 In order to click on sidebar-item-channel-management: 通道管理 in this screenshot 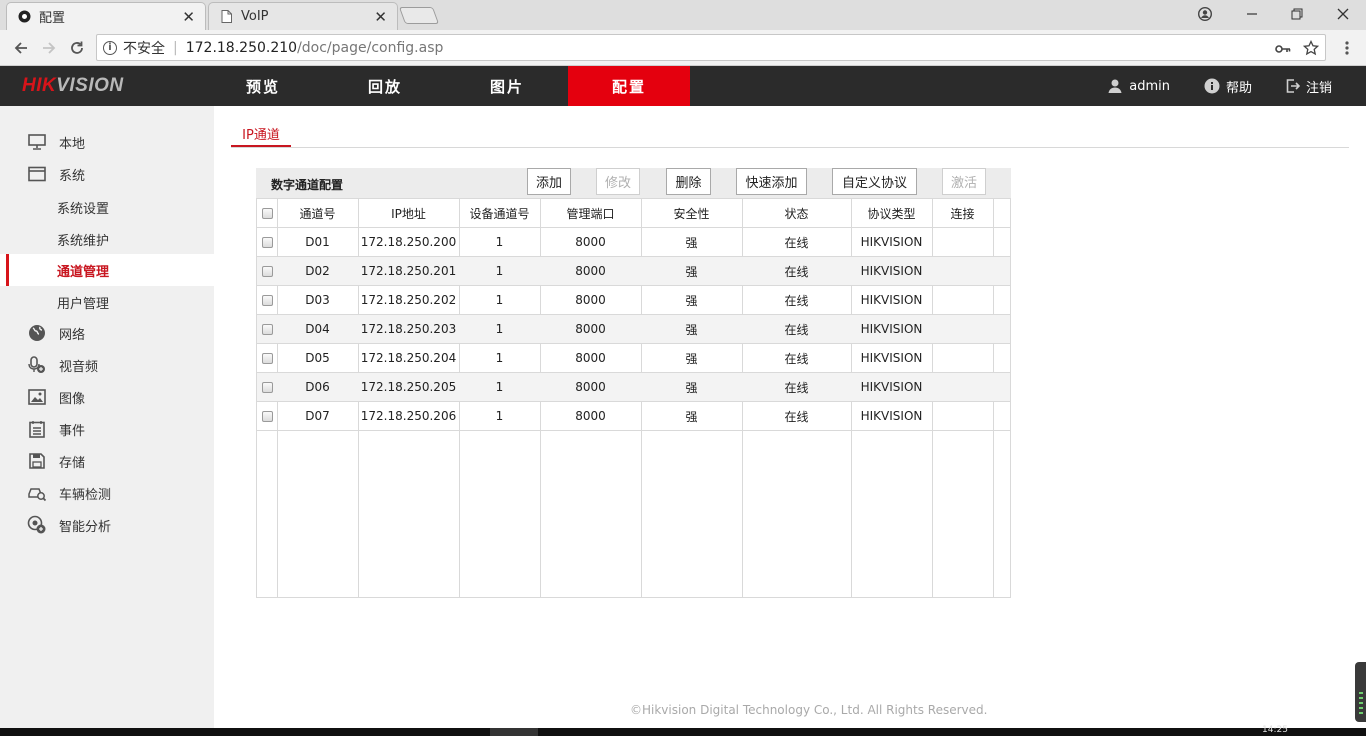, I will do `click(107, 270)`.